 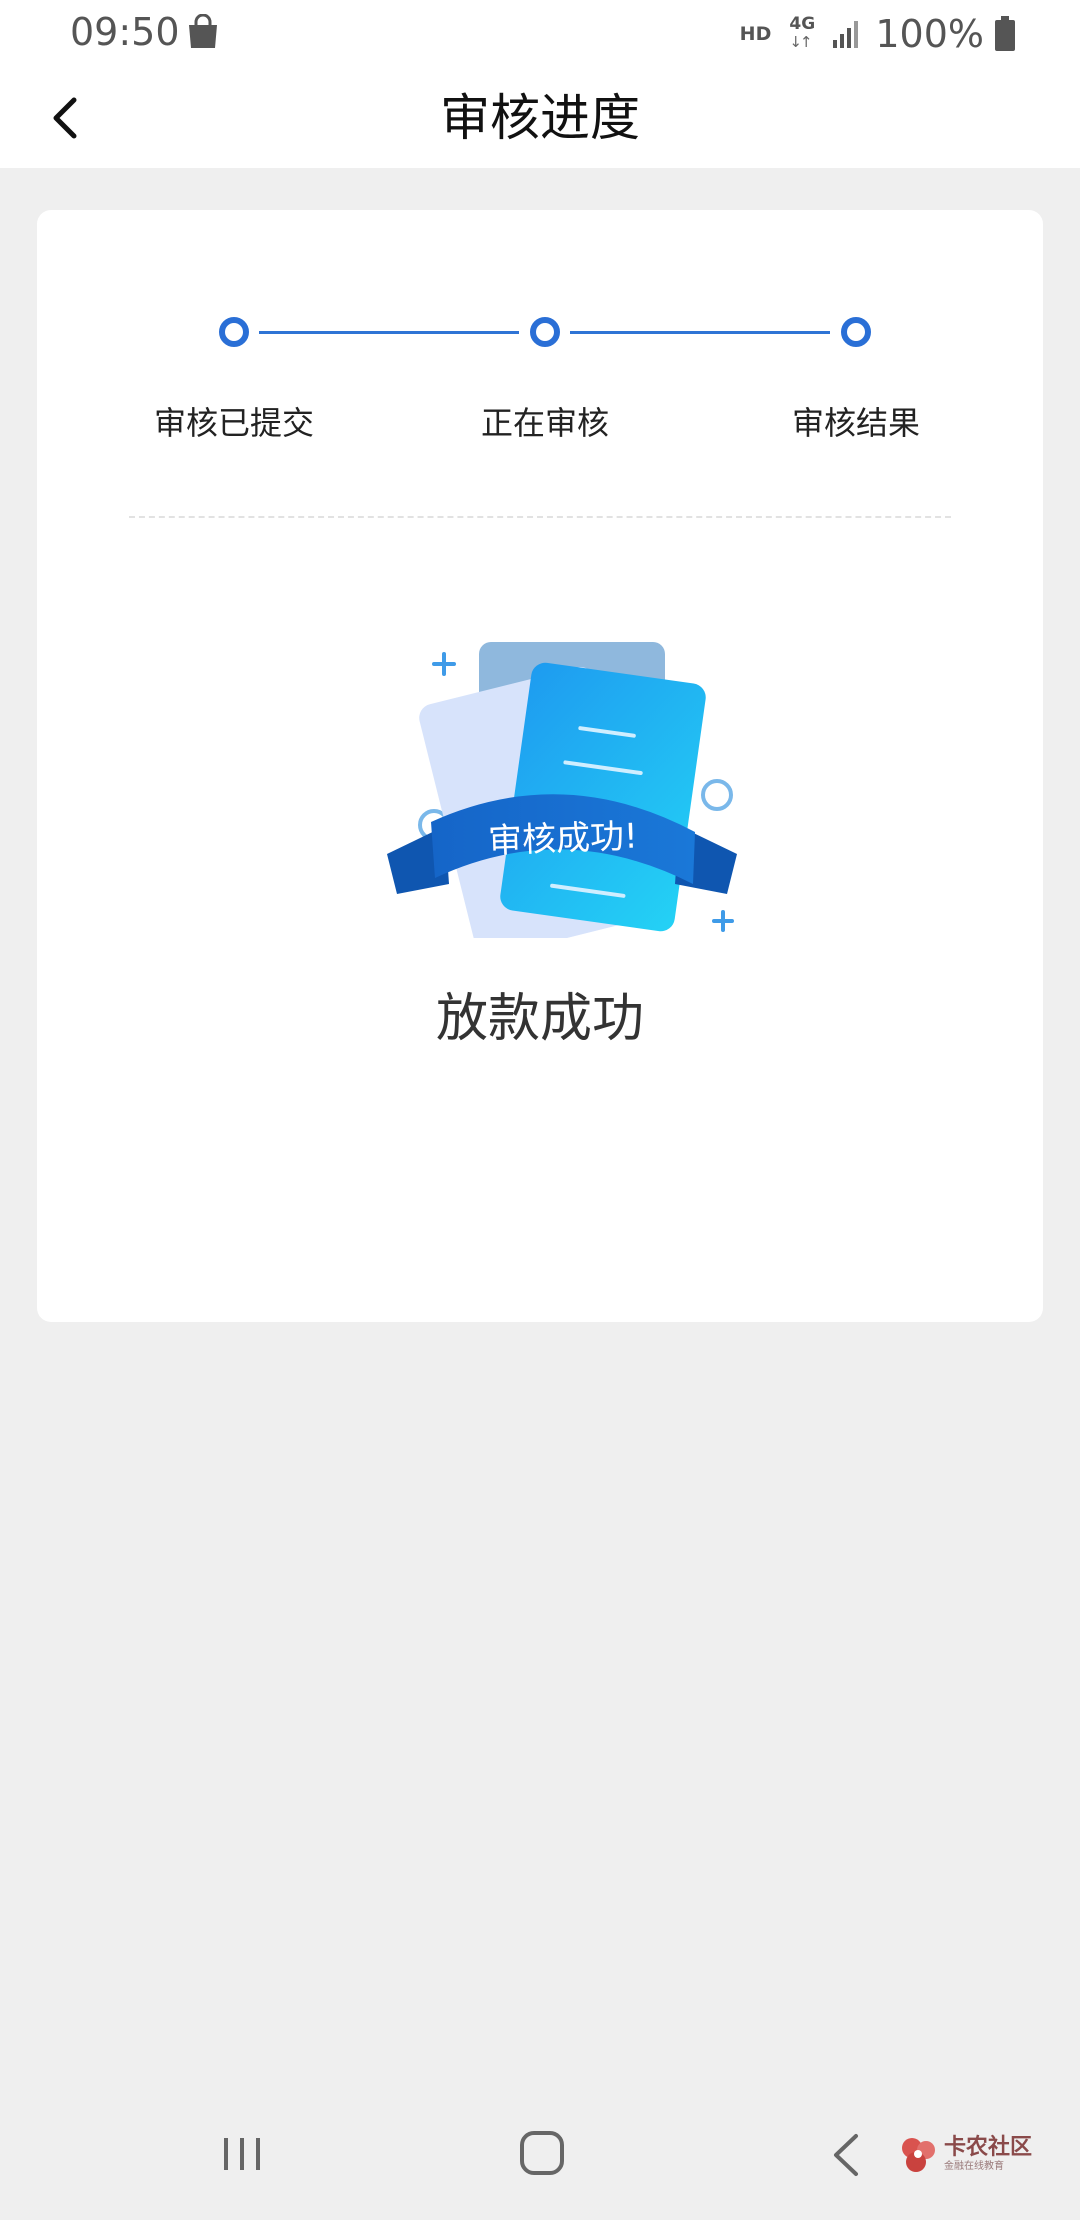 I want to click on nav-back-icon, so click(x=846, y=2155).